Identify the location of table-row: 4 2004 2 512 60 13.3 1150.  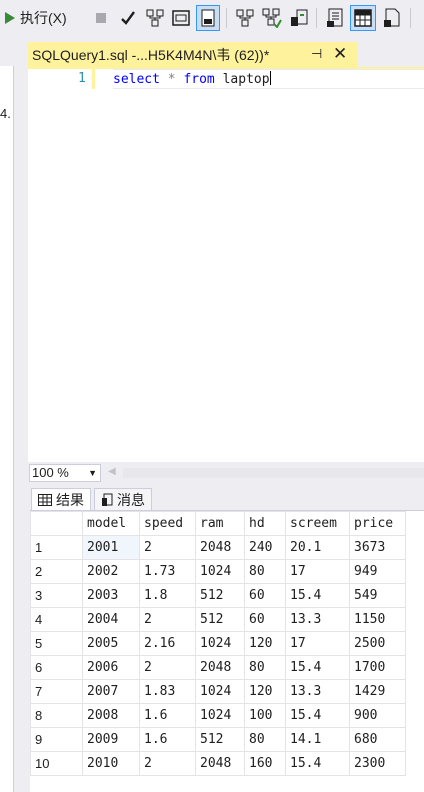
(218, 619).